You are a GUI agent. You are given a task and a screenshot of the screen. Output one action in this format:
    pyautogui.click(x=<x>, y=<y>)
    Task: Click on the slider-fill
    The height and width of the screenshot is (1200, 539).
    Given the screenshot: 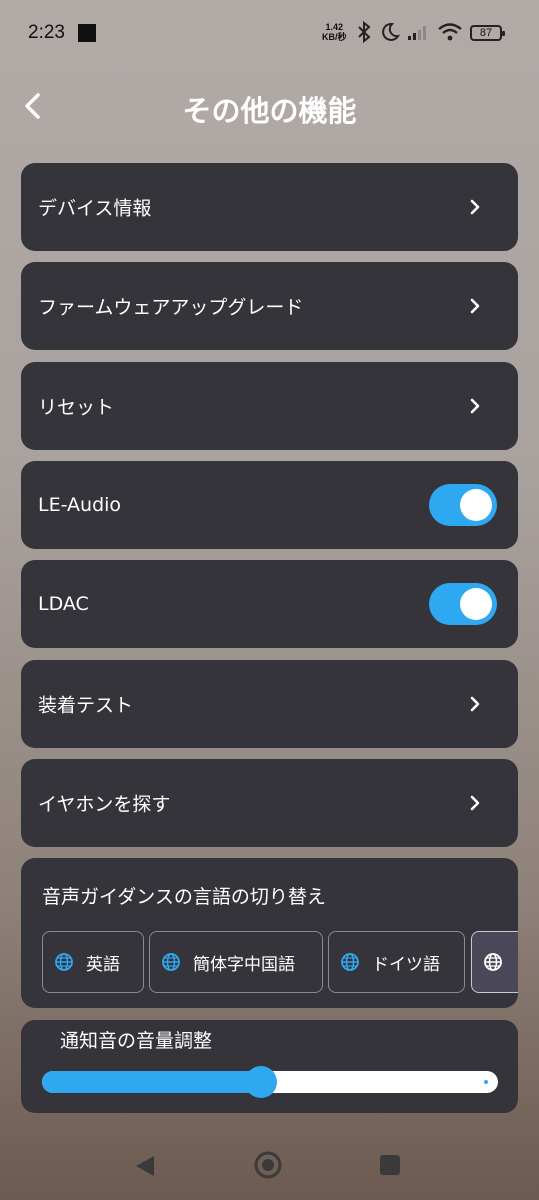 What is the action you would take?
    pyautogui.click(x=151, y=1082)
    